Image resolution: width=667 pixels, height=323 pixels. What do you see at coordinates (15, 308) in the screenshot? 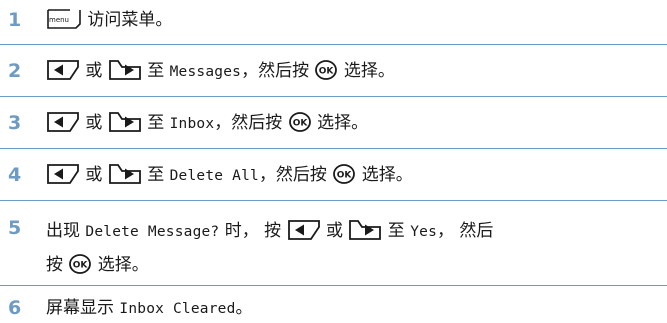
I see `step-number: 6` at bounding box center [15, 308].